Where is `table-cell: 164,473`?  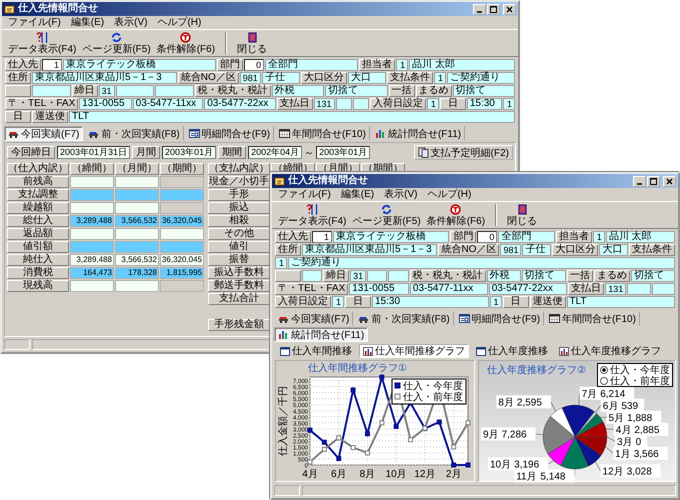 table-cell: 164,473 is located at coordinates (92, 273).